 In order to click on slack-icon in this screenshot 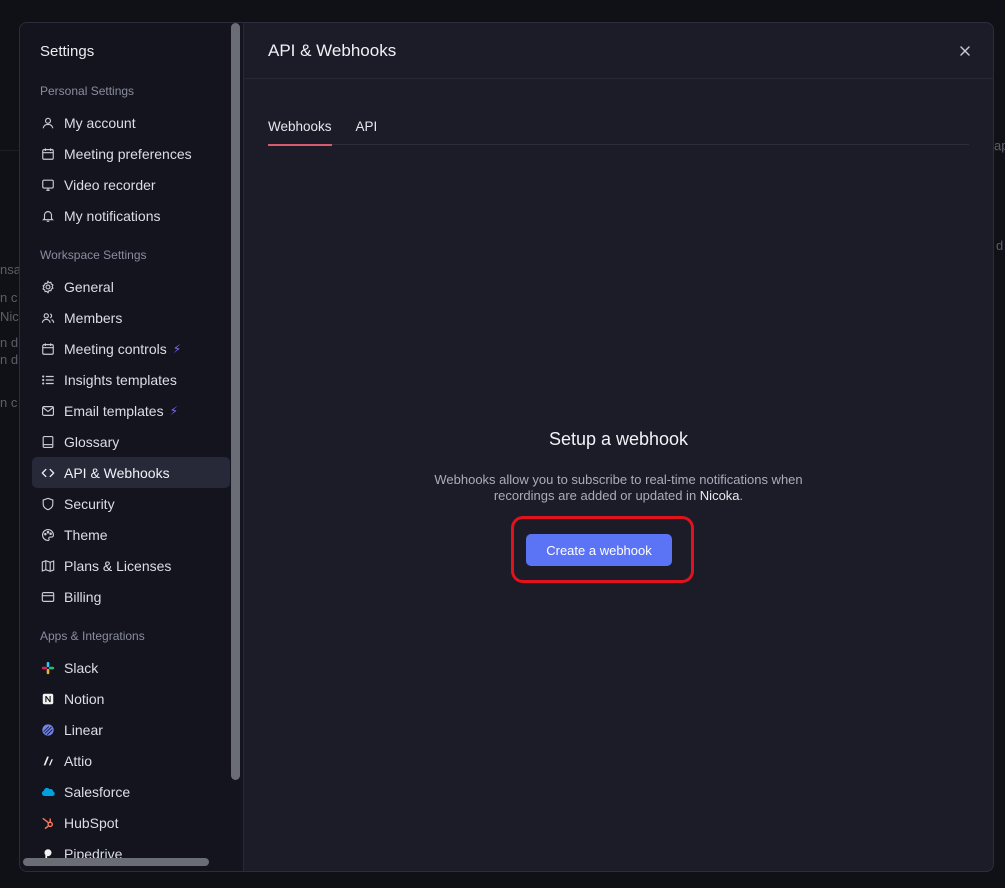, I will do `click(48, 668)`.